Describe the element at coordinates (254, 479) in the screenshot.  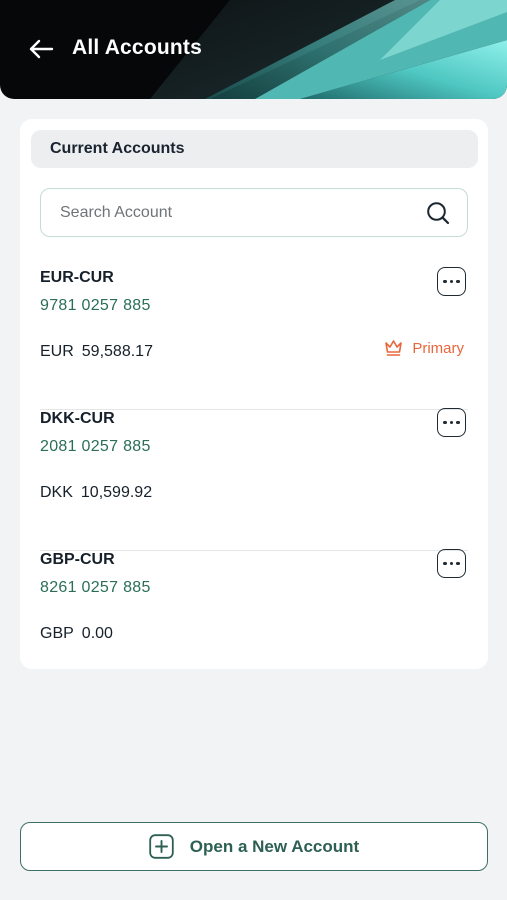
I see `account-item: DKK-CUR 2081 0257 885 DKK 10,599.92` at that location.